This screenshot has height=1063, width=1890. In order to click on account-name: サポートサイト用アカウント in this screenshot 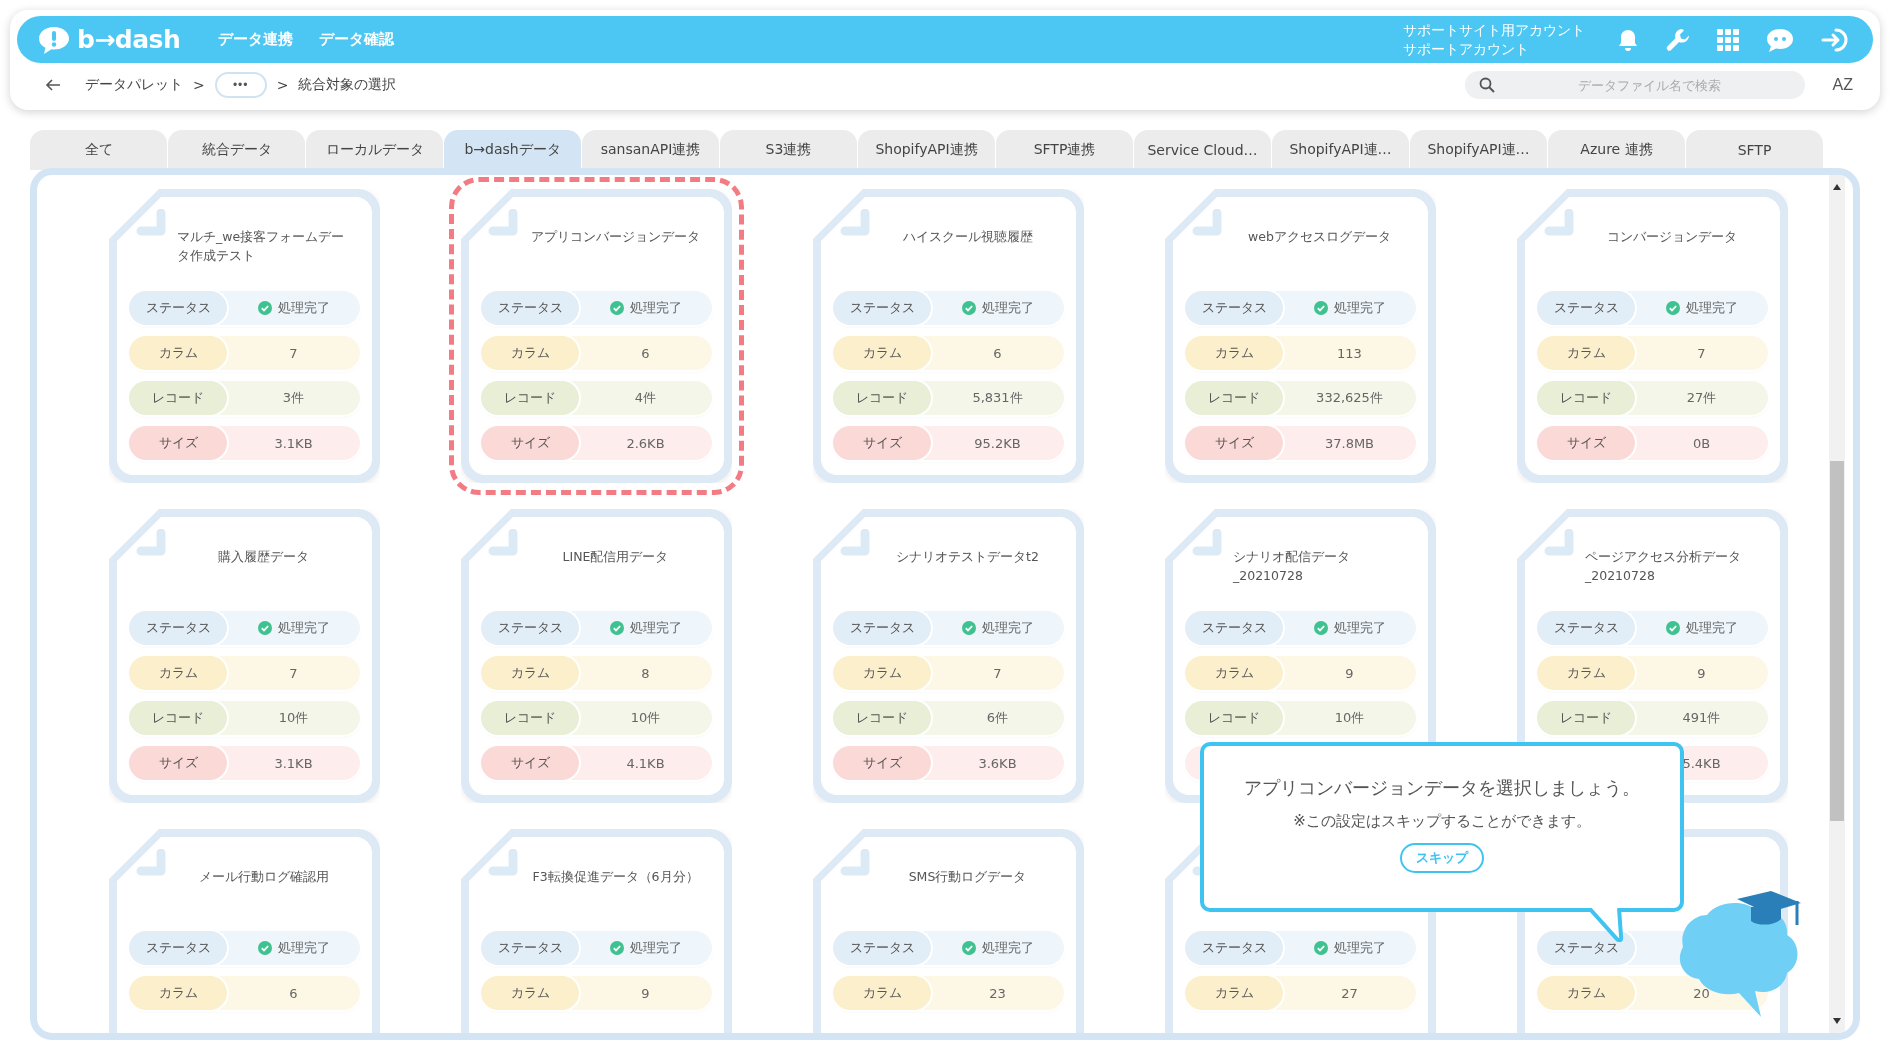, I will do `click(1494, 30)`.